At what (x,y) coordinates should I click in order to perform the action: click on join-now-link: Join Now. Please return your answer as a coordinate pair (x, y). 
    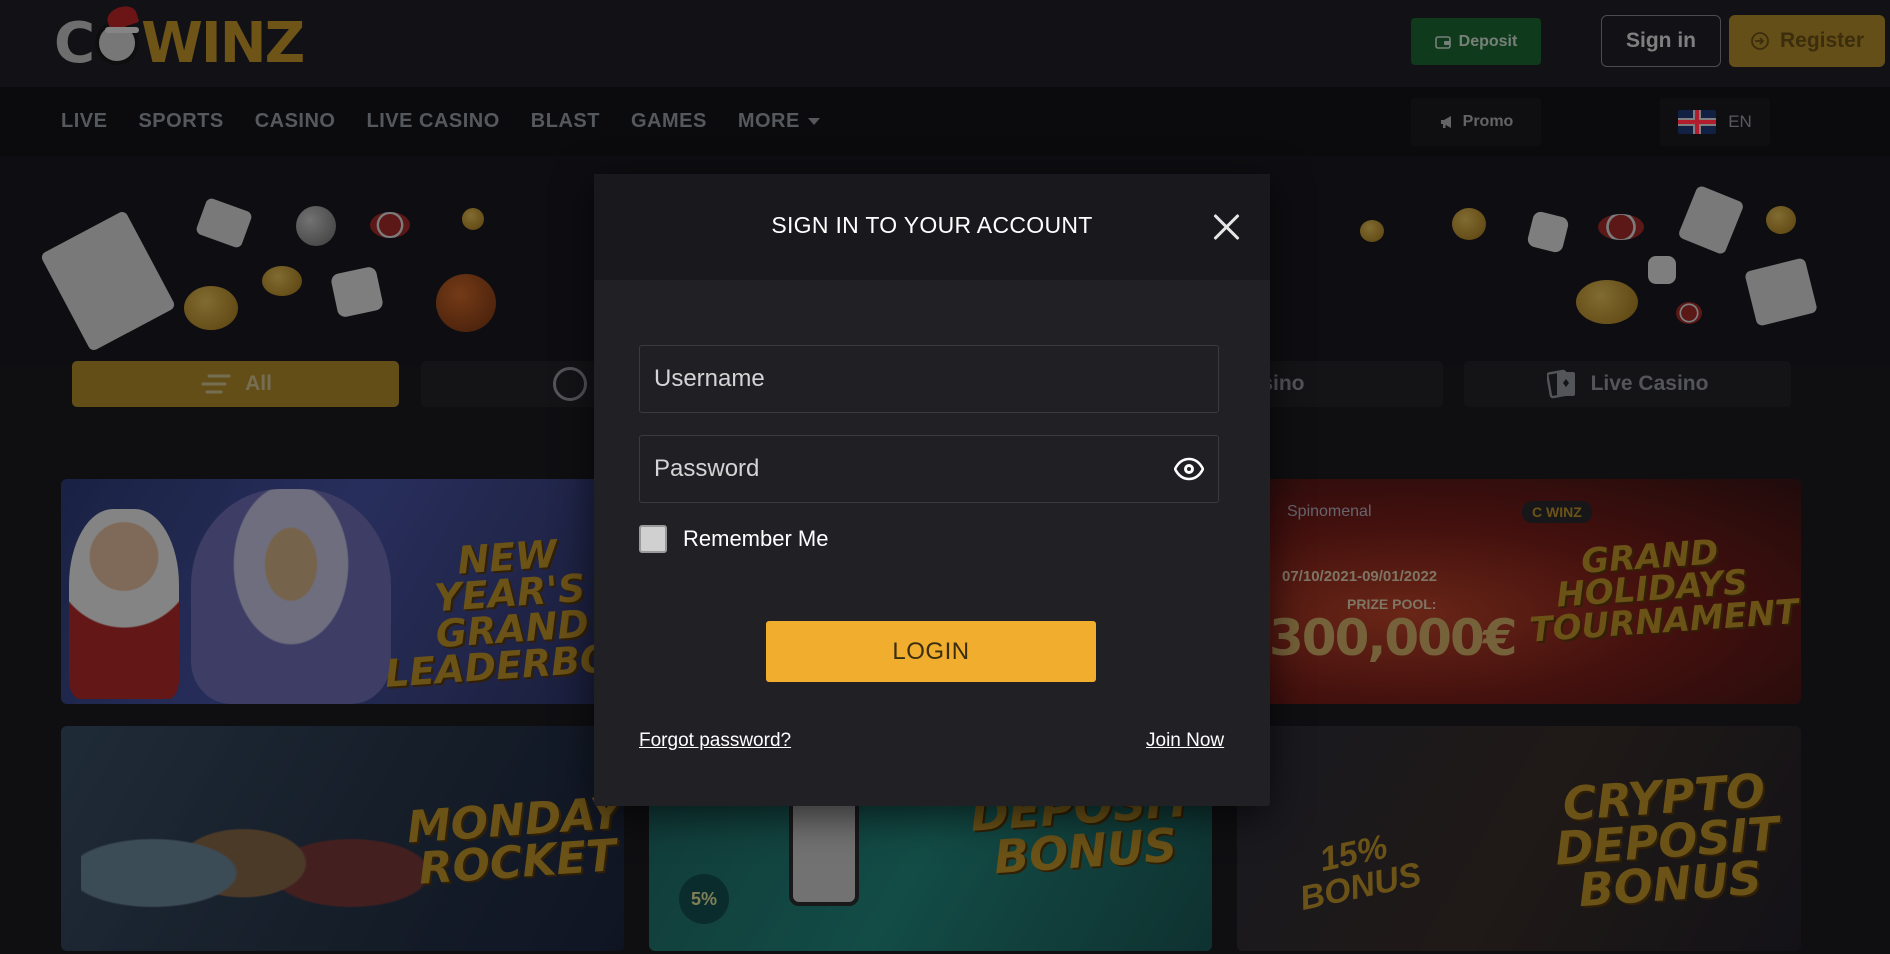
    Looking at the image, I should click on (1185, 741).